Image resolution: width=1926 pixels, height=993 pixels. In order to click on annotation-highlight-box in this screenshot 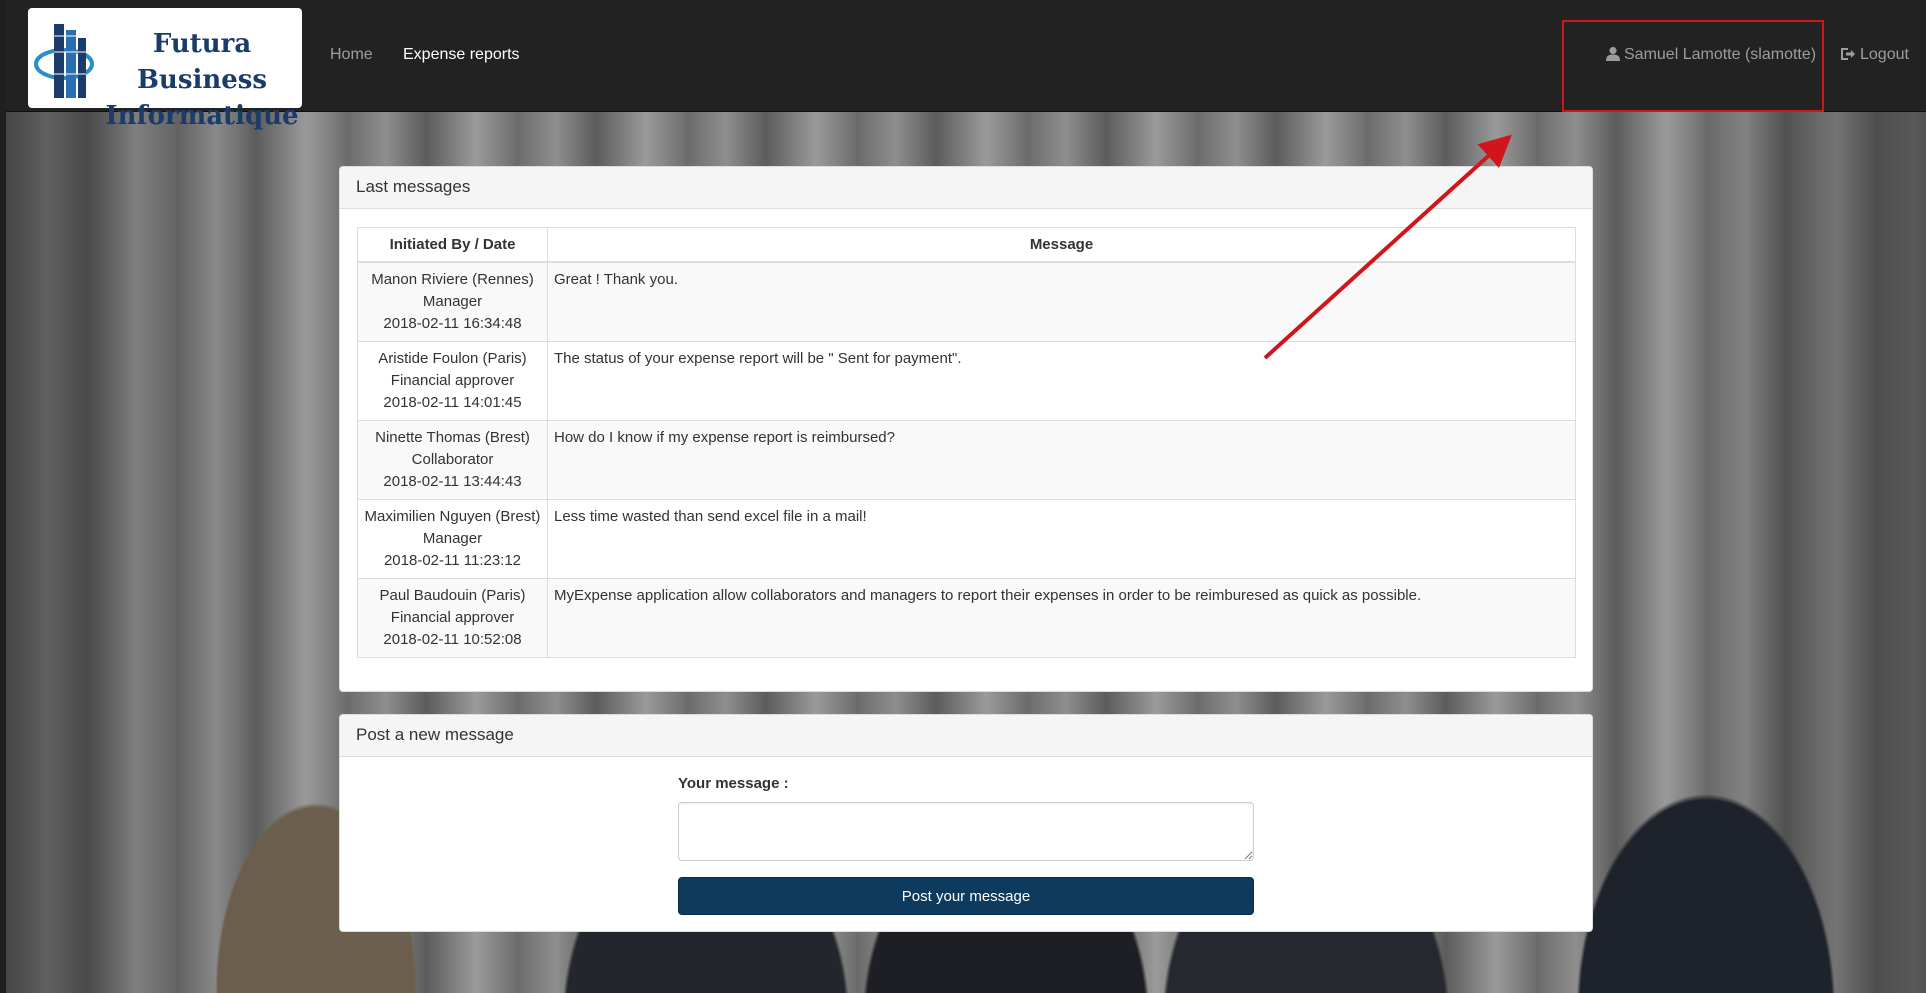, I will do `click(1693, 66)`.